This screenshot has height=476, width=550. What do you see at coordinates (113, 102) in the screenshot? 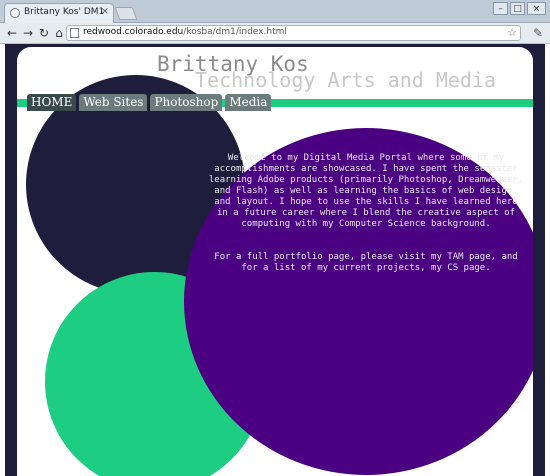
I see `nav-web-sites: Web Sites` at bounding box center [113, 102].